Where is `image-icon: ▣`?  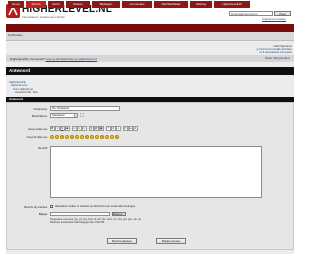 image-icon: ▣ is located at coordinates (101, 128).